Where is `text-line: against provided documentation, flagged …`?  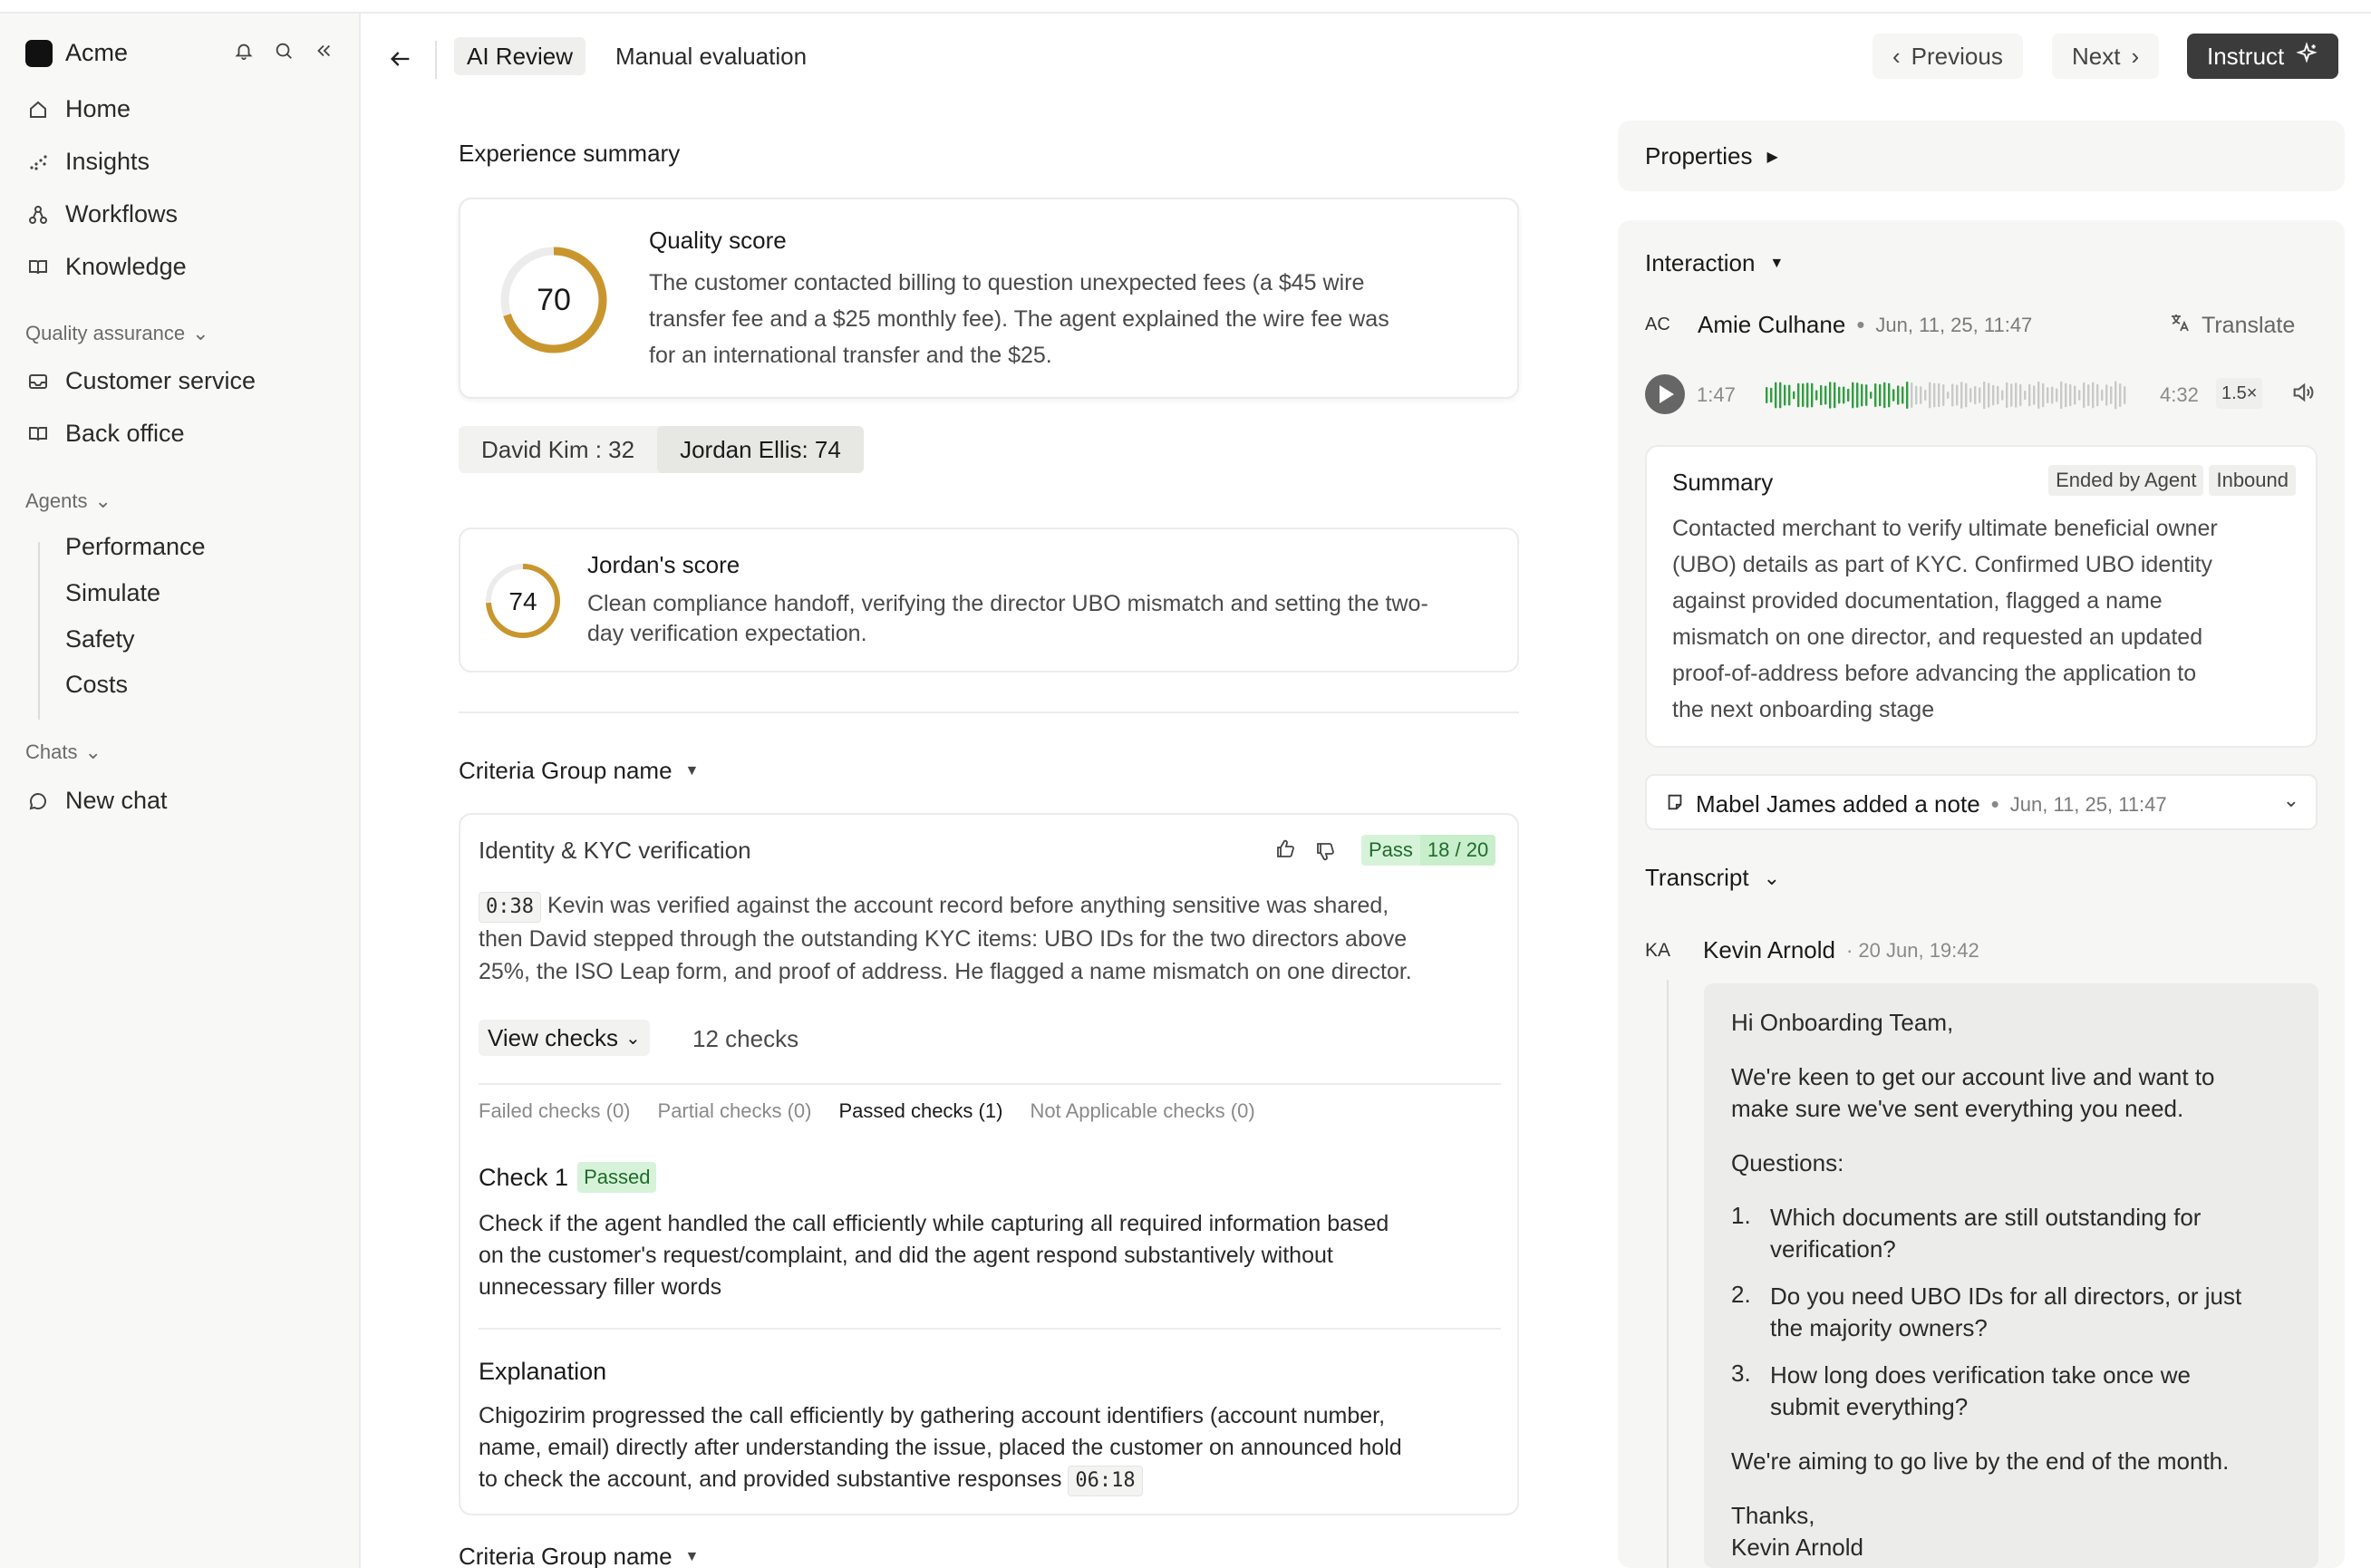 text-line: against provided documentation, flagged … is located at coordinates (1918, 601).